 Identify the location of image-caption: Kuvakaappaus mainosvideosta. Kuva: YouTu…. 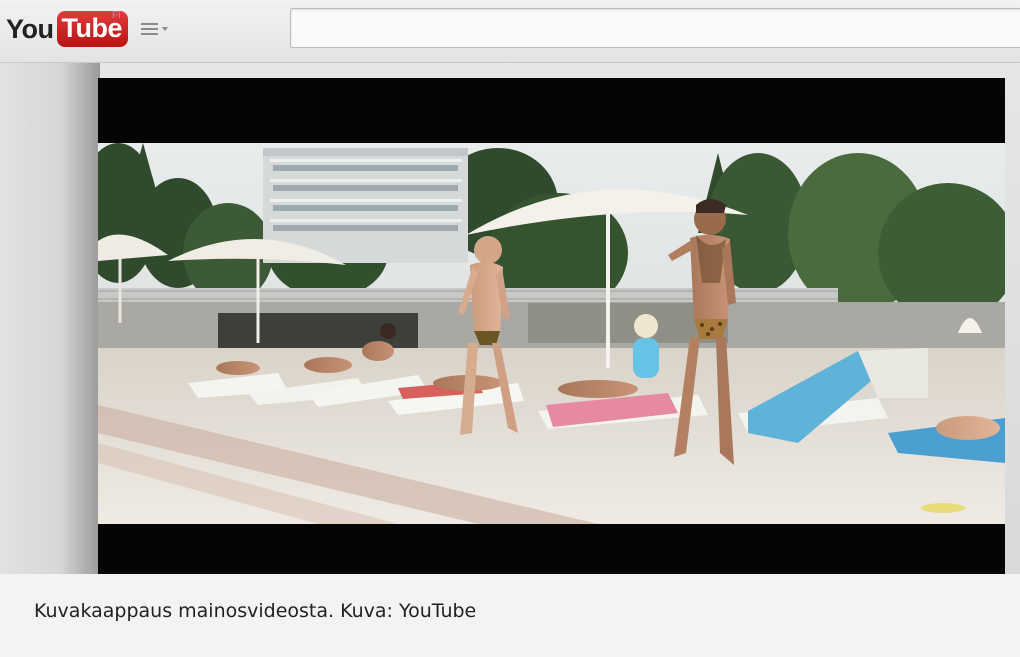
(255, 611).